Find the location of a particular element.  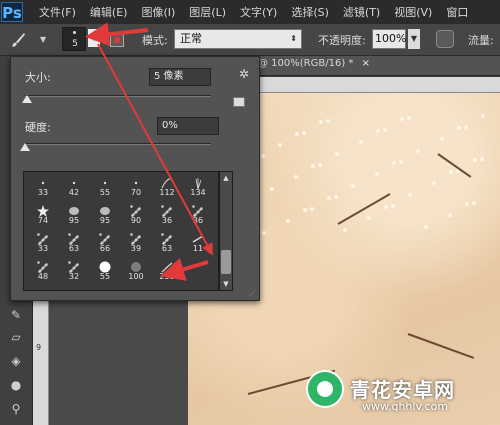

branch-twig is located at coordinates (441, 346).